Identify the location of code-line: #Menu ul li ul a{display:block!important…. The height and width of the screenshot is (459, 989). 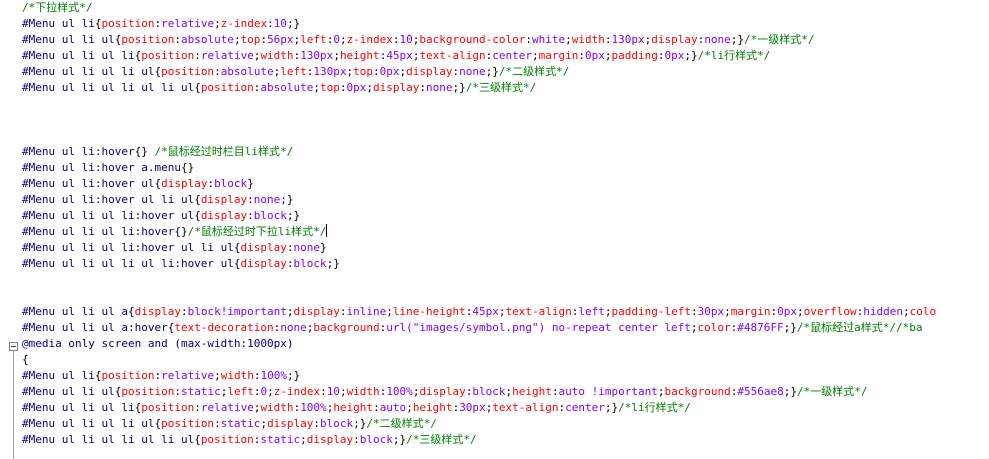
(505, 312).